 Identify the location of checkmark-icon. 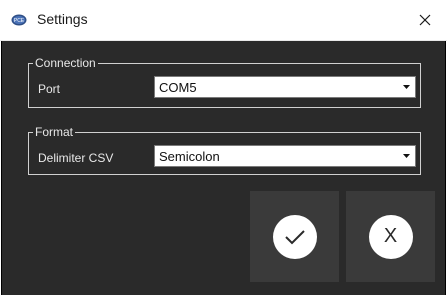
(294, 236).